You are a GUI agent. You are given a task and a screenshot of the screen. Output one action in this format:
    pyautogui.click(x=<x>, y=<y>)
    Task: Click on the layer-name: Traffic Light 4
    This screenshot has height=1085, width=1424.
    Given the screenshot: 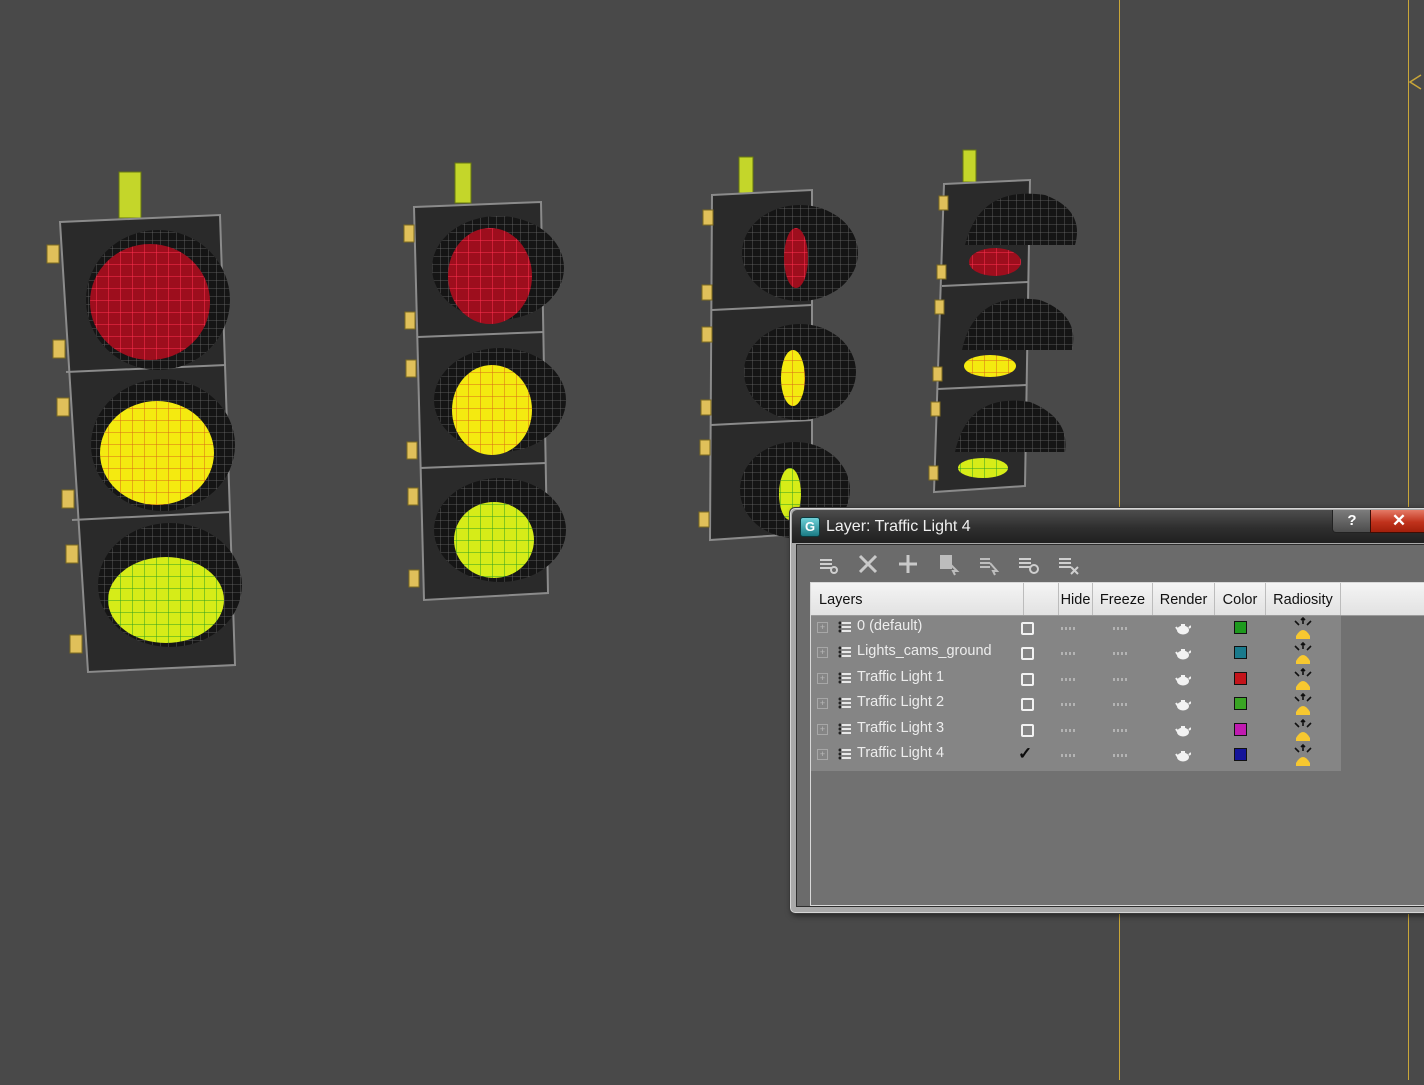 What is the action you would take?
    pyautogui.click(x=900, y=753)
    